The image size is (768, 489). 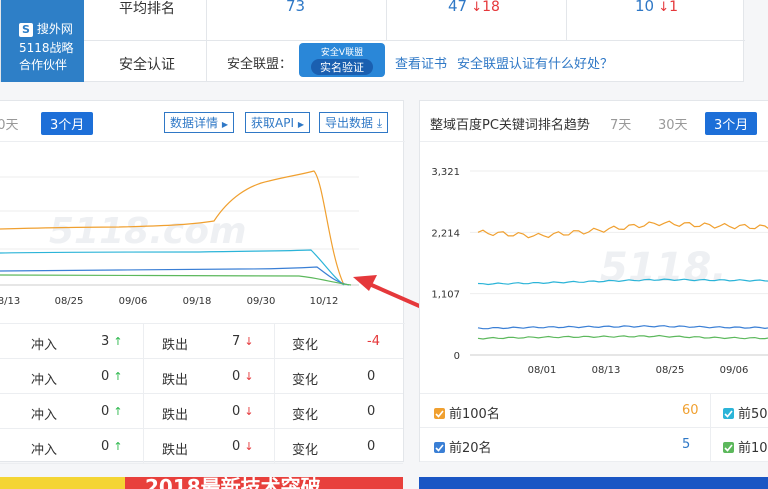 I want to click on partner-name: 搜外网, so click(x=54, y=29).